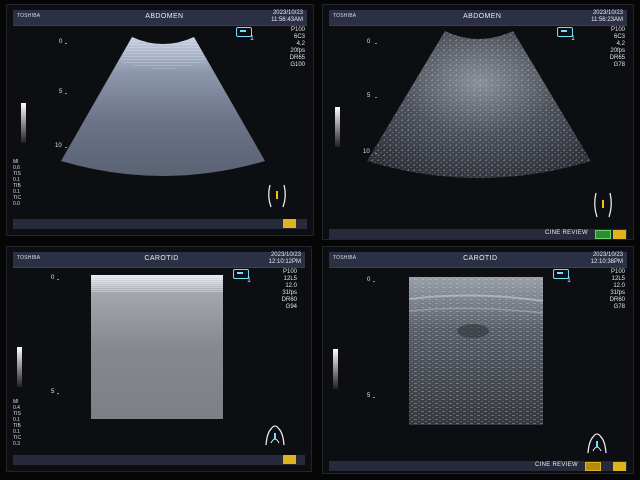 The image size is (640, 480). I want to click on parameter-panel: P100 6C3 4.2 20fps DR65 G100, so click(297, 48).